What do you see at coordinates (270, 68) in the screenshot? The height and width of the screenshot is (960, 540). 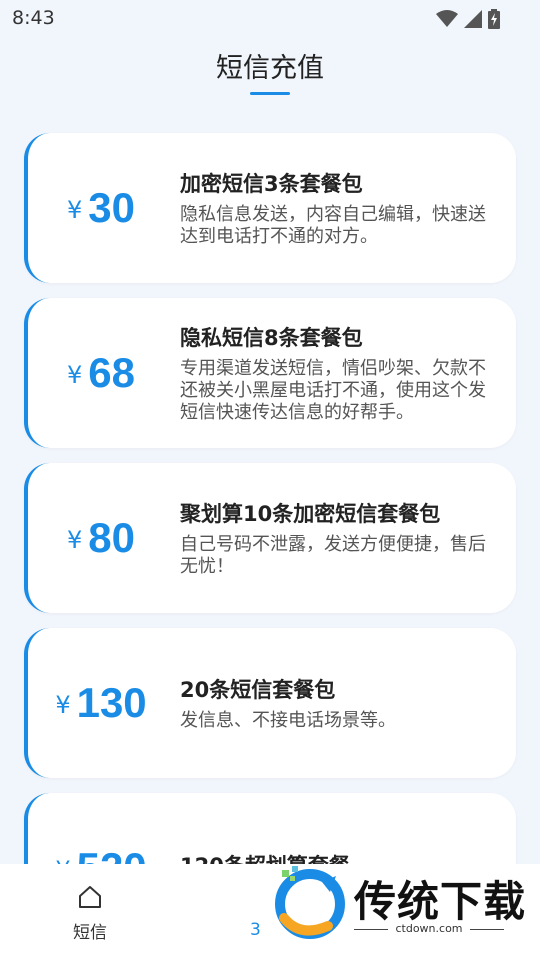 I see `page-title: 短信充值` at bounding box center [270, 68].